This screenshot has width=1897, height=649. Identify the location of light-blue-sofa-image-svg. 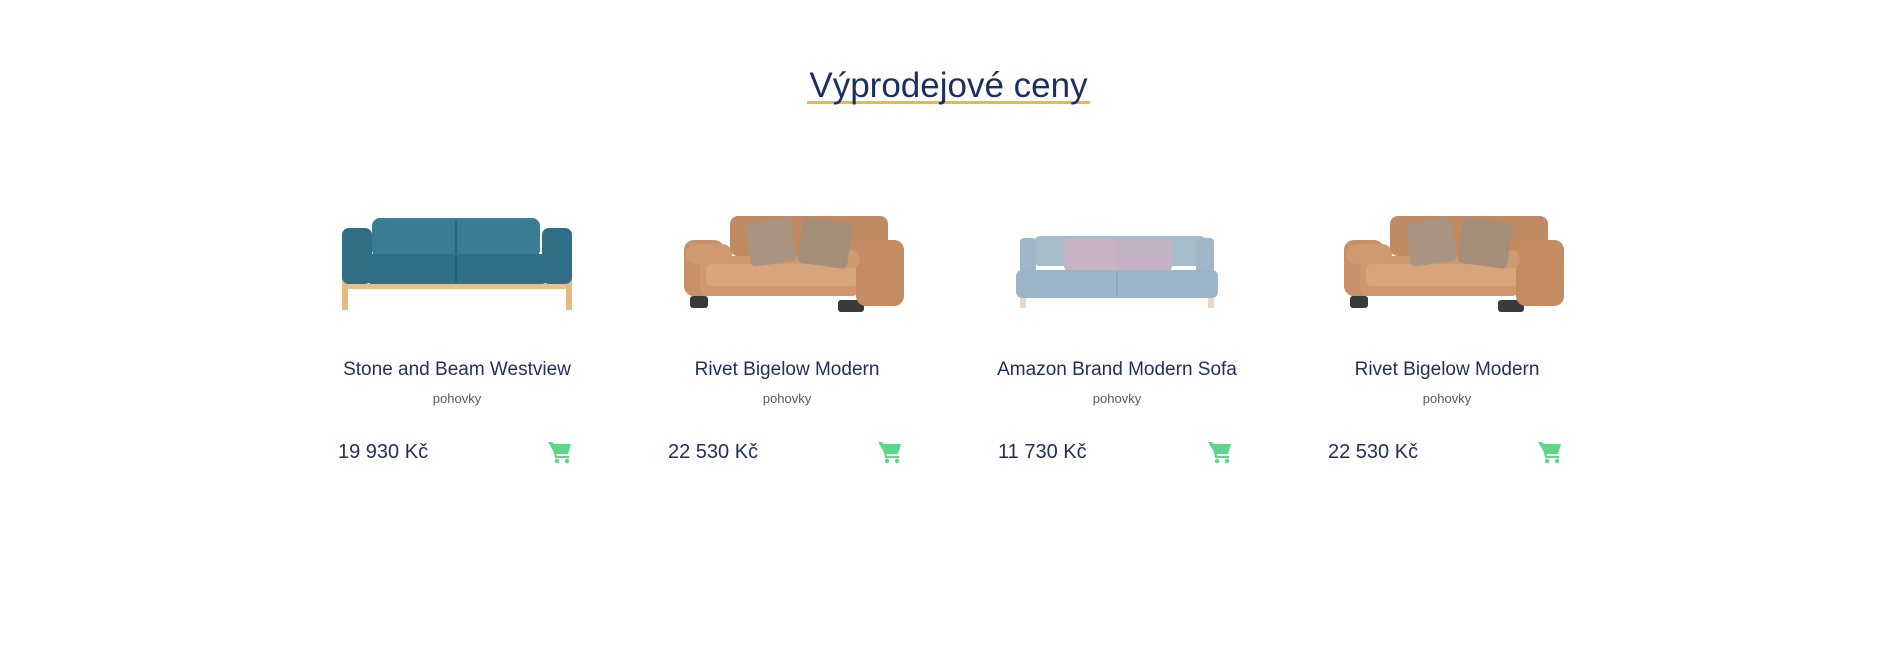
(1117, 272).